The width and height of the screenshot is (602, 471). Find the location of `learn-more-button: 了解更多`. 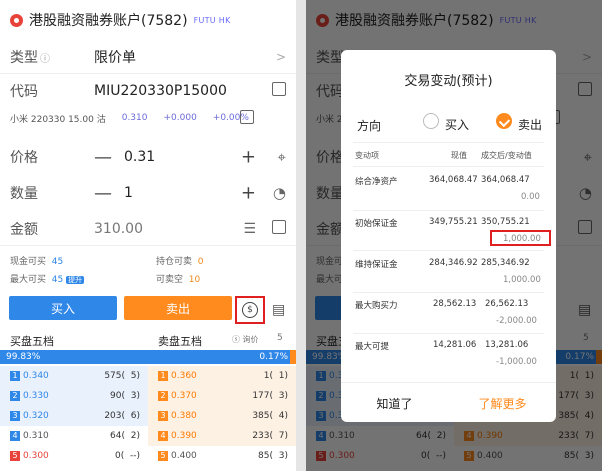

learn-more-button: 了解更多 is located at coordinates (502, 403).